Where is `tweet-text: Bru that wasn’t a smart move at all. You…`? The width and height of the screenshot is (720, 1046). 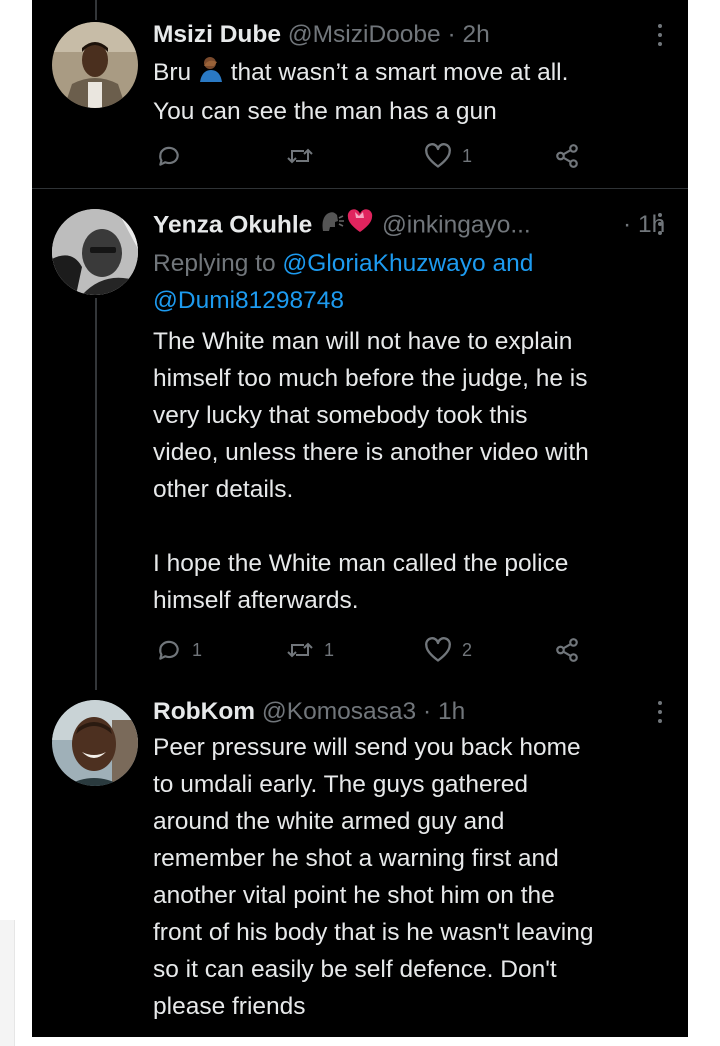
tweet-text: Bru that wasn’t a smart move at all. You… is located at coordinates (415, 92).